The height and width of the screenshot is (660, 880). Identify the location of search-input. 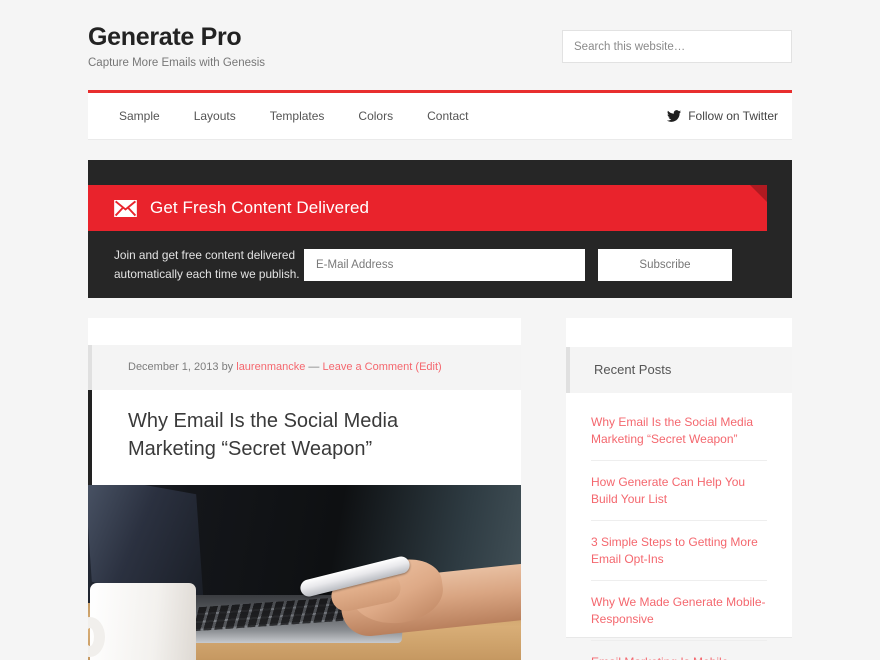
(677, 46).